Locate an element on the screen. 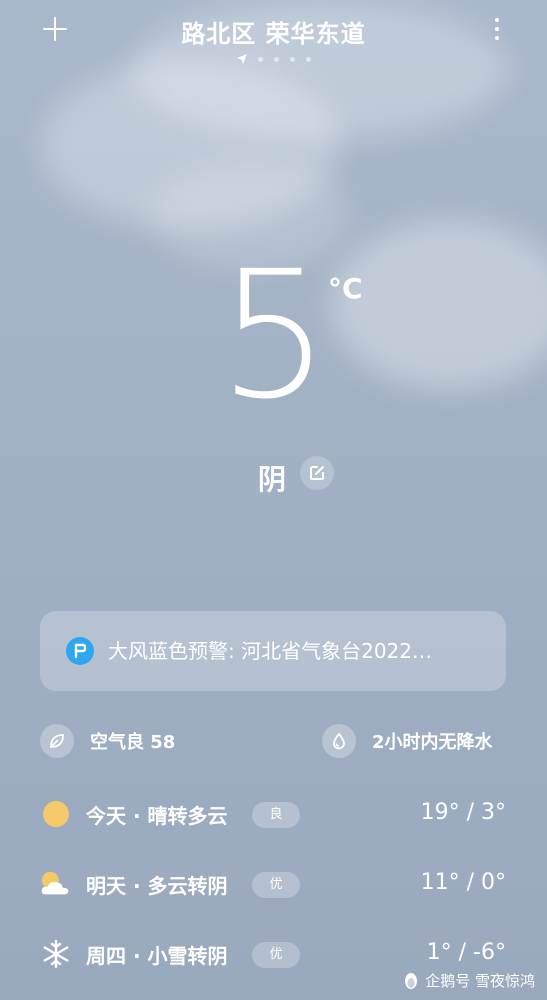 Image resolution: width=547 pixels, height=1000 pixels. forecast-temp-range: 19° / 3° is located at coordinates (463, 812).